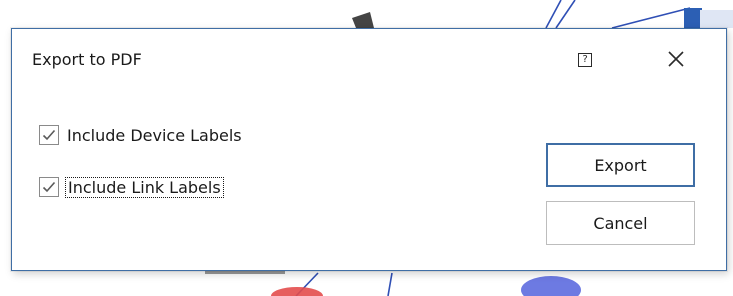 The height and width of the screenshot is (296, 733). I want to click on include-link-labels-option: Include Link Labels, so click(131, 187).